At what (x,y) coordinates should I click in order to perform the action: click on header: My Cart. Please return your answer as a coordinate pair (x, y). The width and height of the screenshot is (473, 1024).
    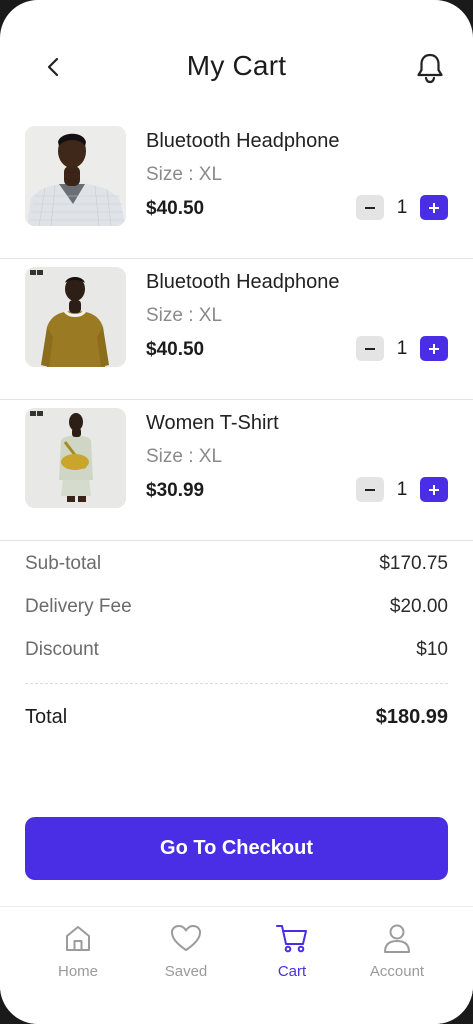
    Looking at the image, I should click on (236, 60).